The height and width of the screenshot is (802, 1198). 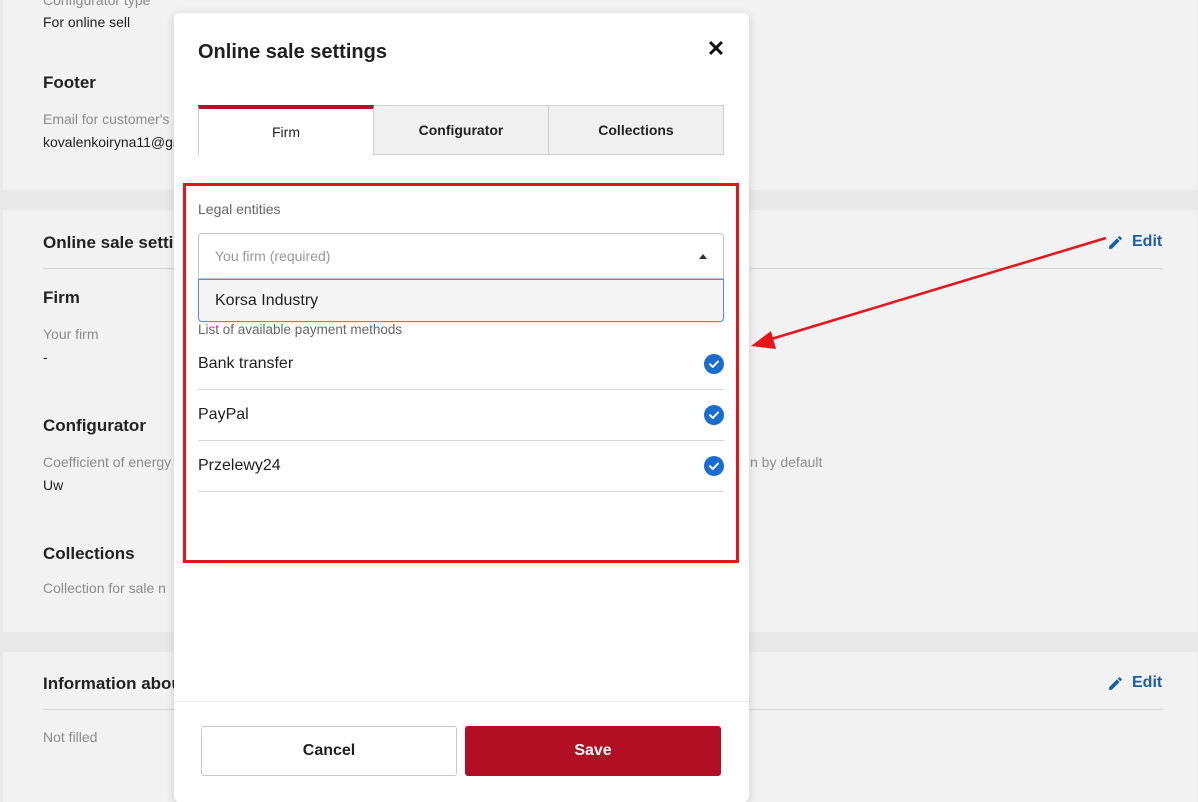 I want to click on configurator-type-label: Configurator type, so click(x=97, y=4).